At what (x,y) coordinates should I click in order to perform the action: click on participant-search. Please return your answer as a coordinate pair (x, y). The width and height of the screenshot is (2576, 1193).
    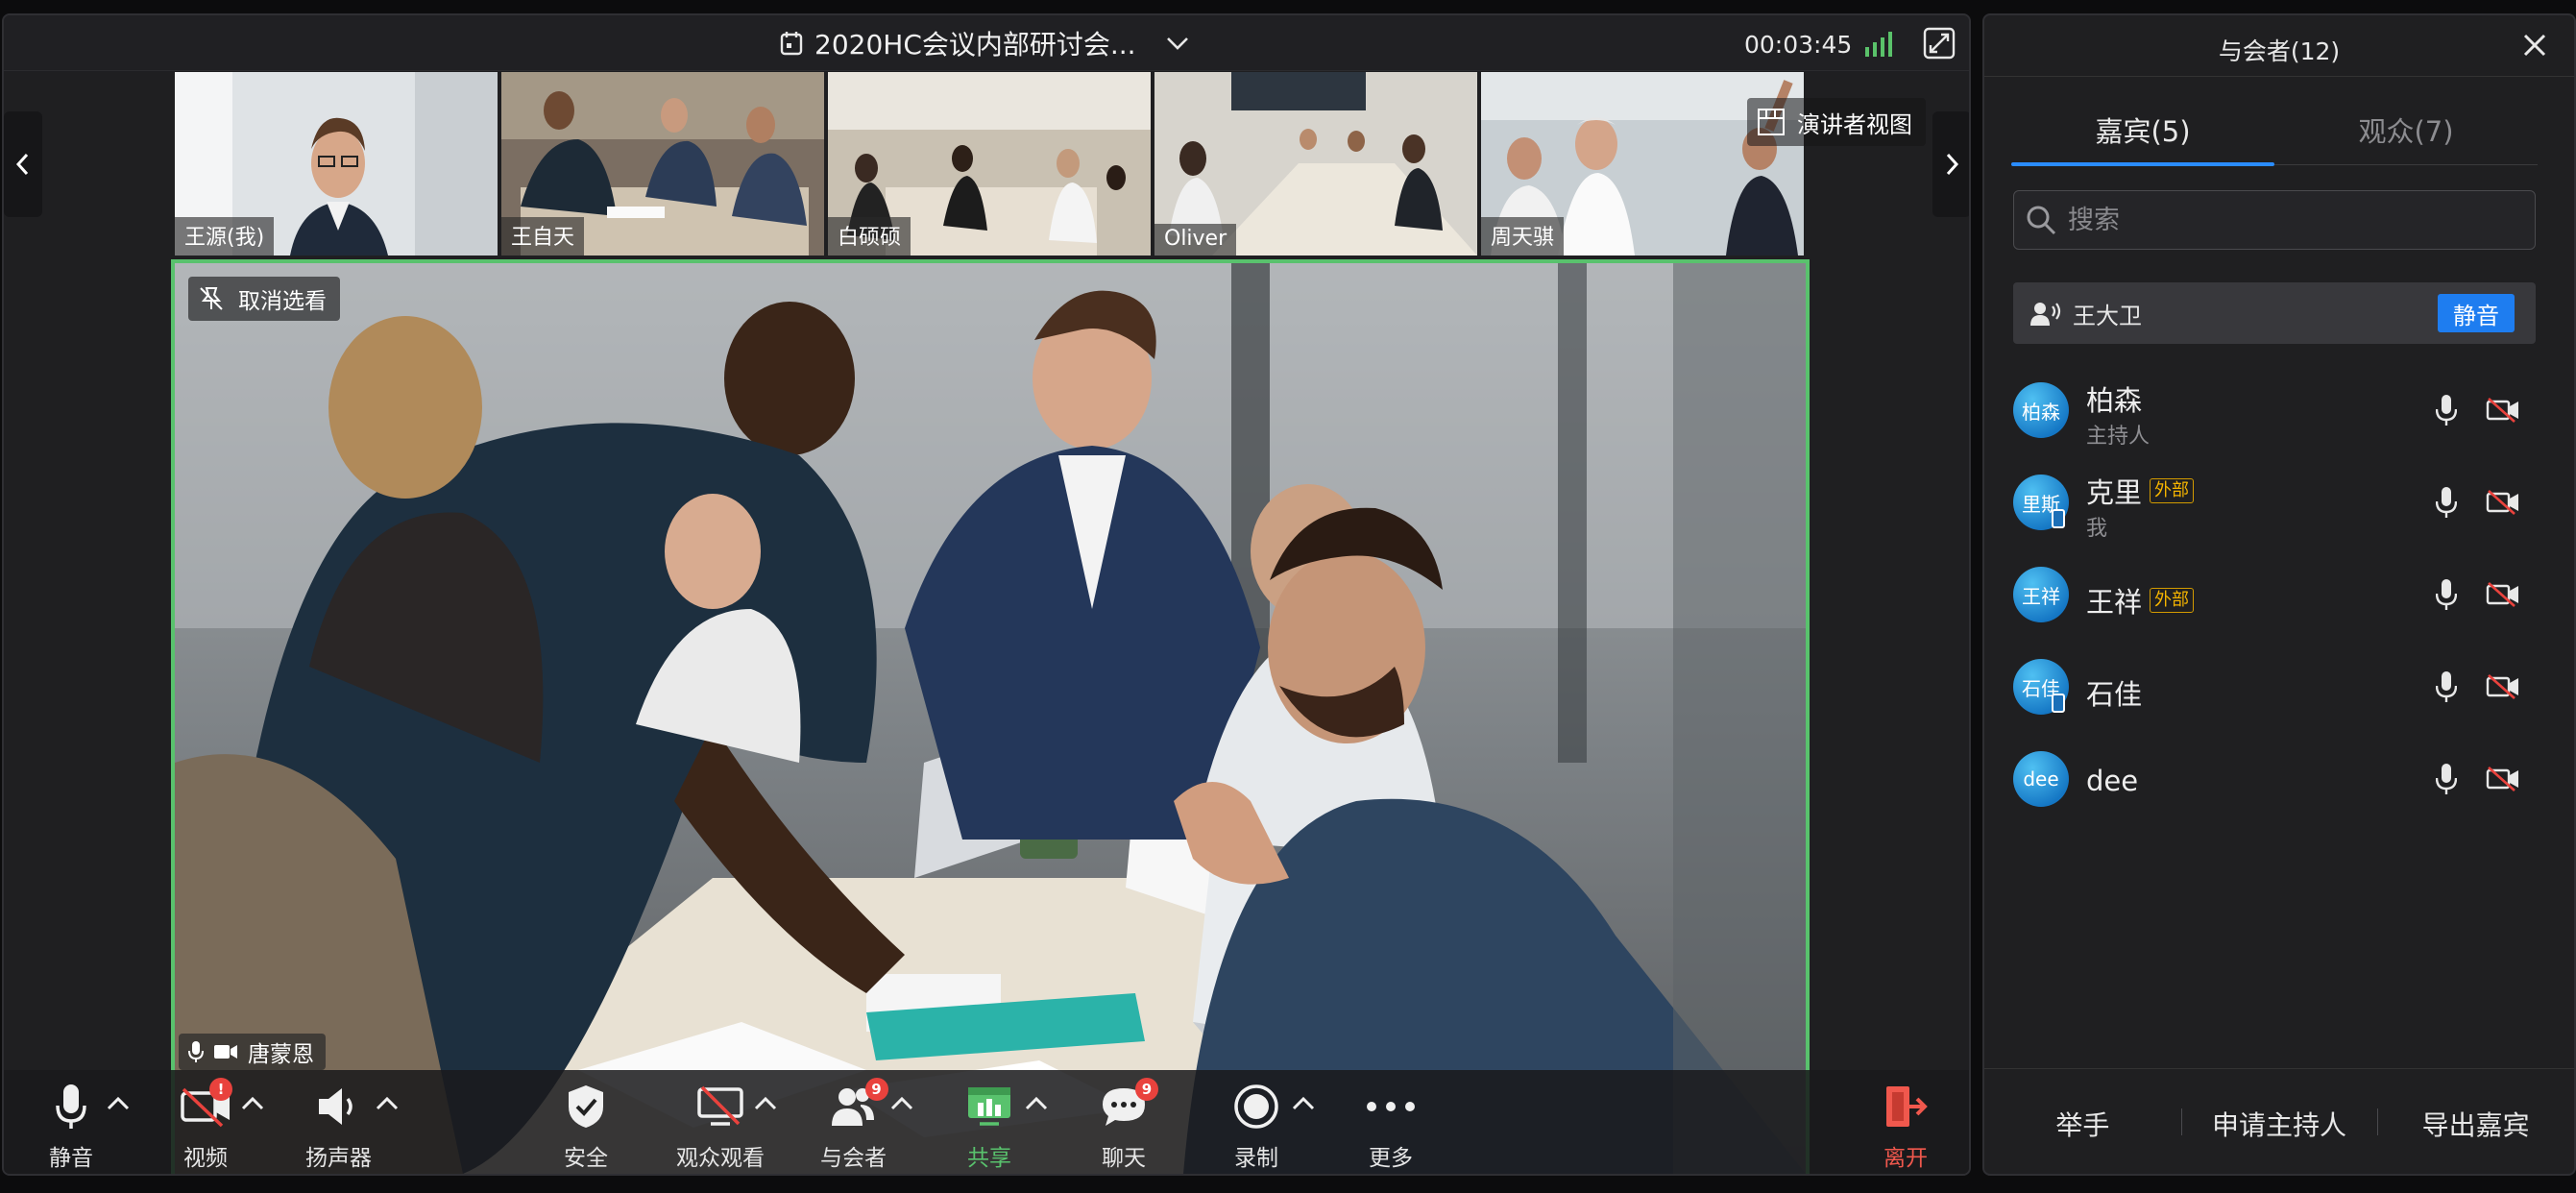
    Looking at the image, I should click on (2274, 220).